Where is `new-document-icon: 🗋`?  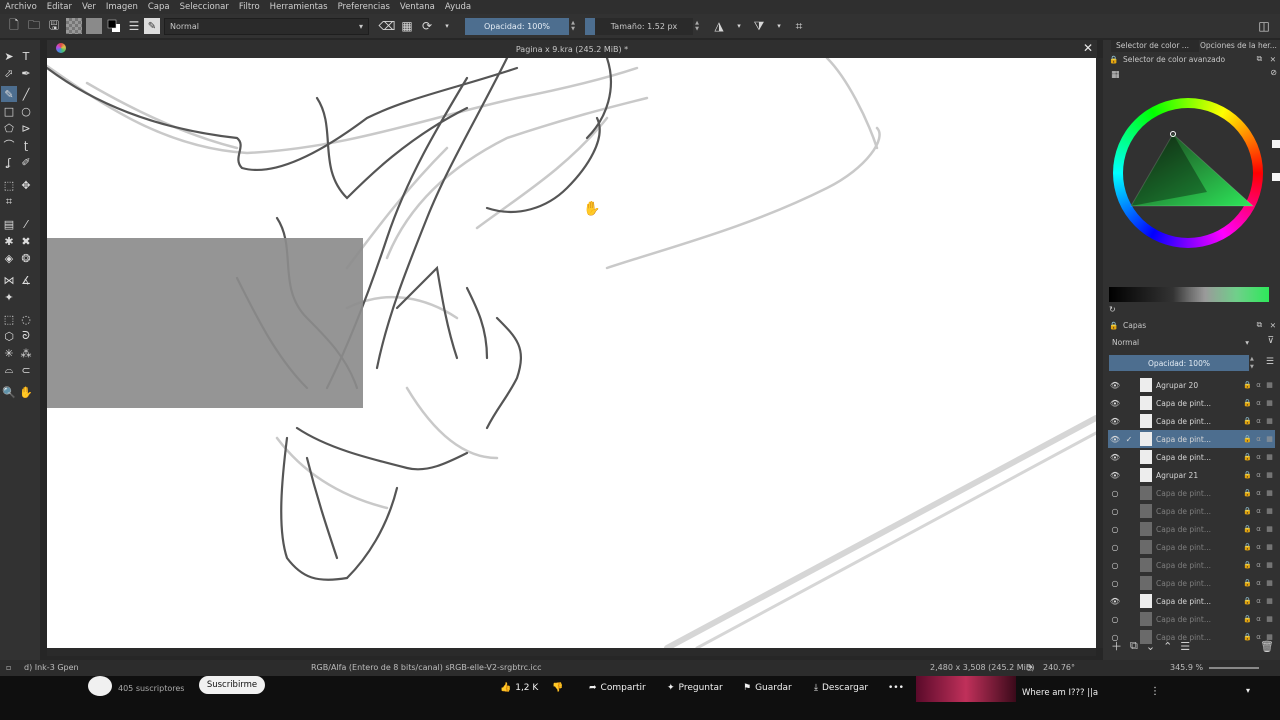
new-document-icon: 🗋 is located at coordinates (14, 26).